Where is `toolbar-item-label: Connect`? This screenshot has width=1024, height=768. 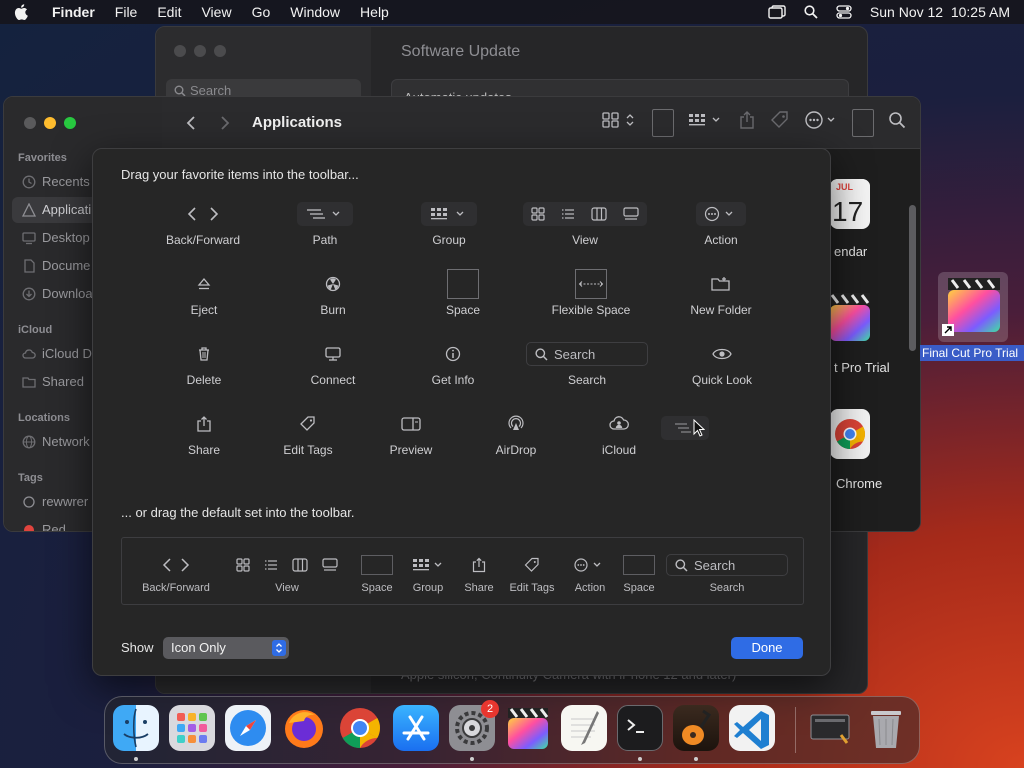 toolbar-item-label: Connect is located at coordinates (333, 380).